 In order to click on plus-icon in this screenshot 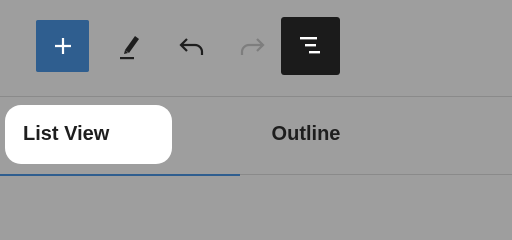, I will do `click(62, 46)`.